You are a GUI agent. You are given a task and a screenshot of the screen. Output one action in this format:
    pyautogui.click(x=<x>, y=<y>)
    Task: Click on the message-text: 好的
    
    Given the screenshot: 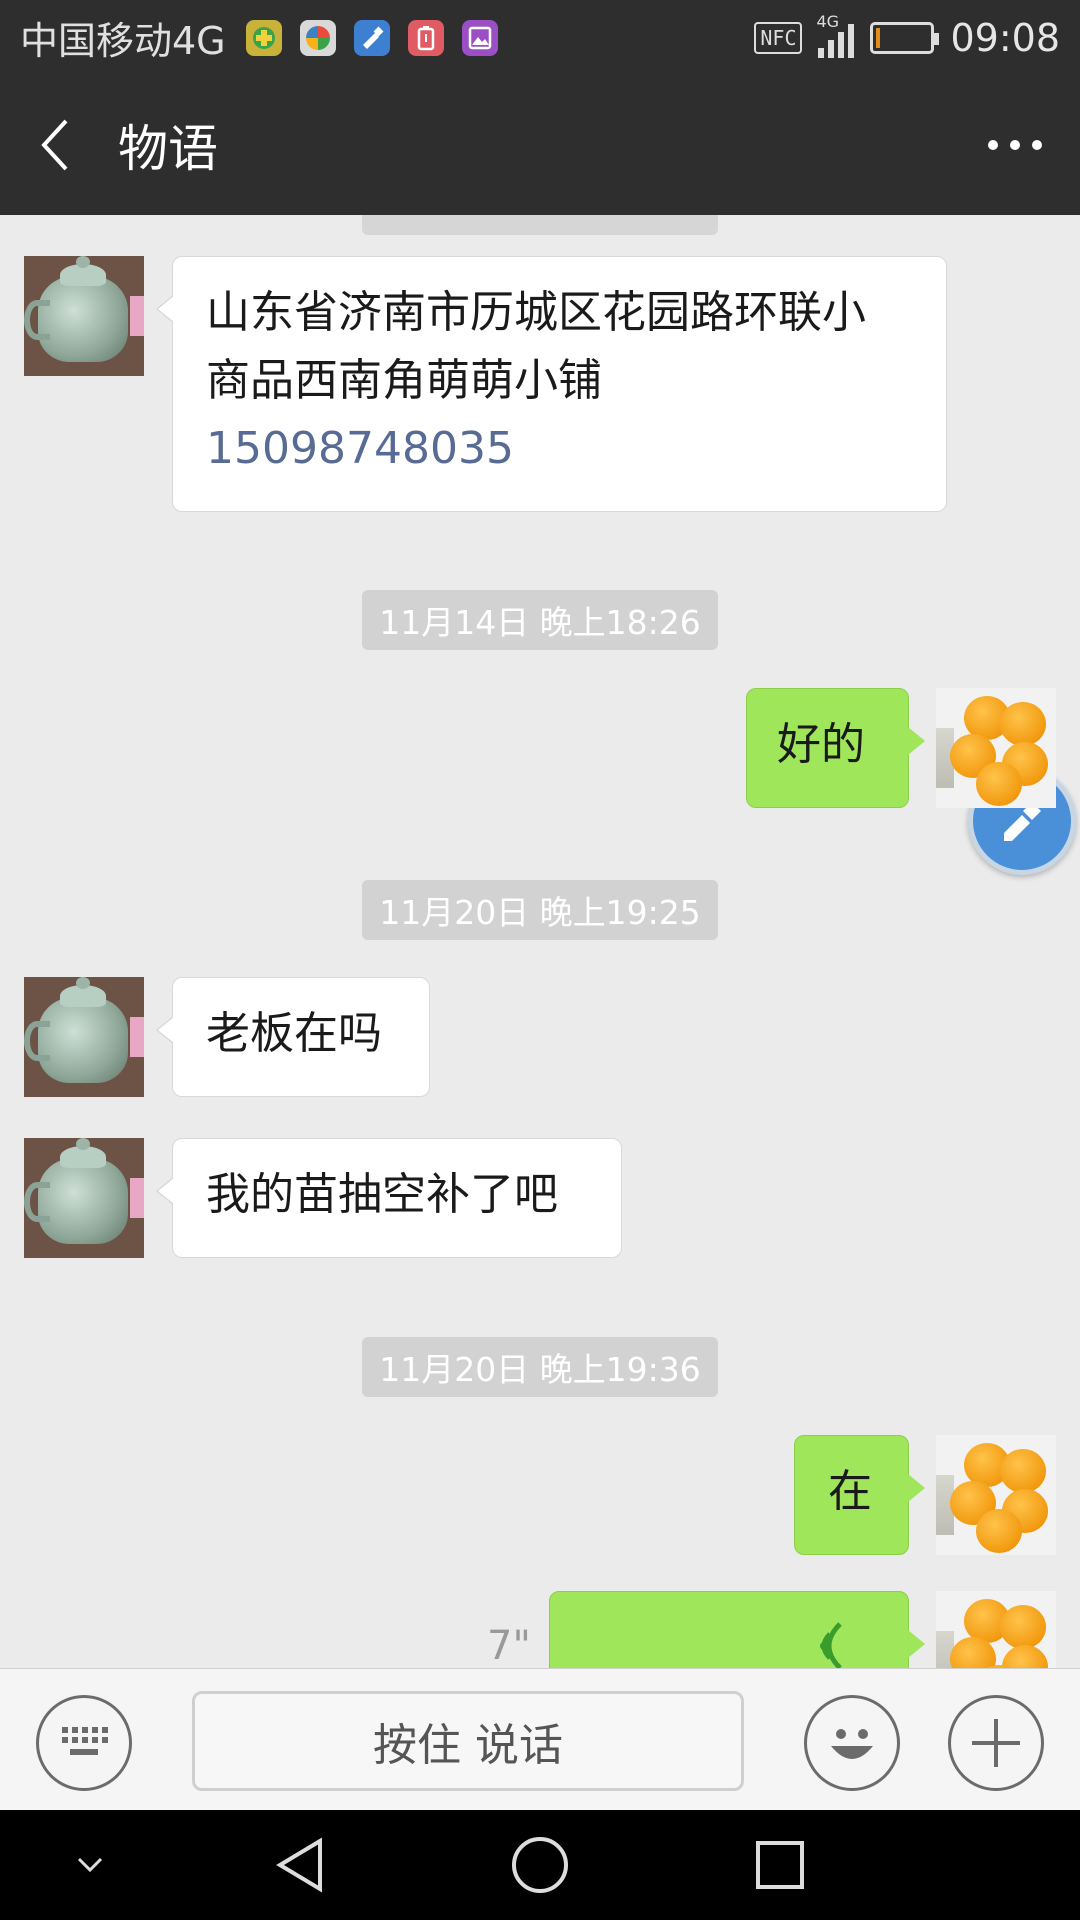 What is the action you would take?
    pyautogui.click(x=821, y=744)
    